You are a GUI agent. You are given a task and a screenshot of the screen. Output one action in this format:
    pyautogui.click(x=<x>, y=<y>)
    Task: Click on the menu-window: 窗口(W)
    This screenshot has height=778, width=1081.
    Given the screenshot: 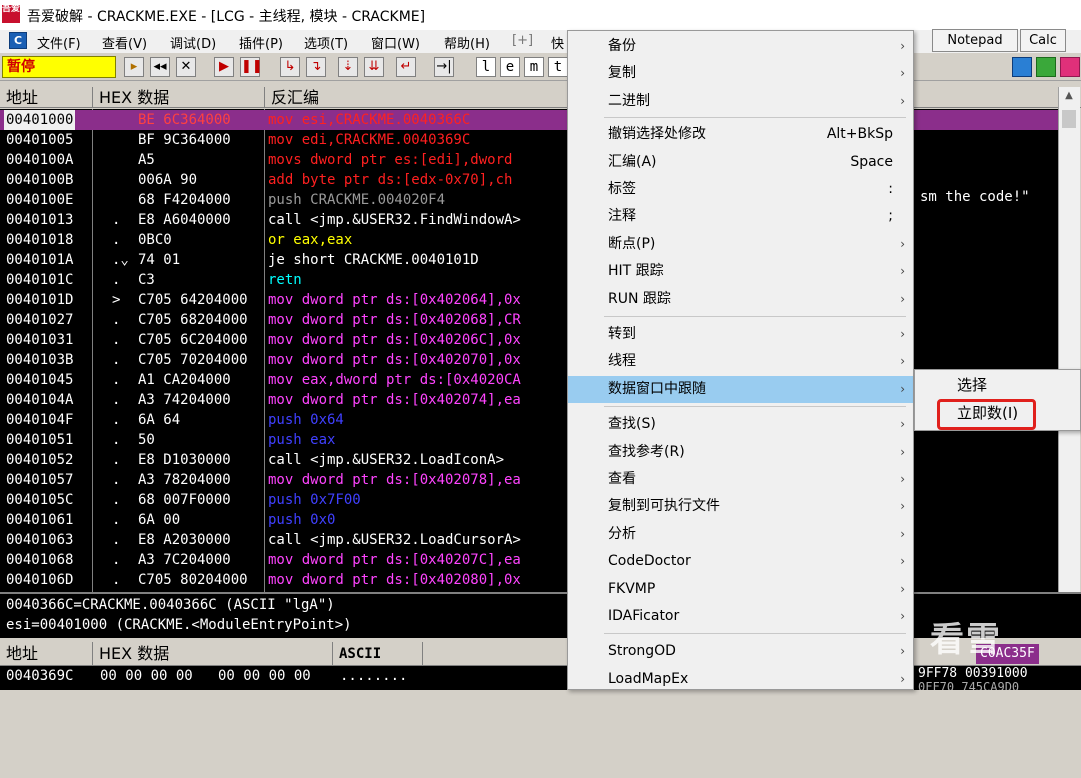 What is the action you would take?
    pyautogui.click(x=395, y=42)
    